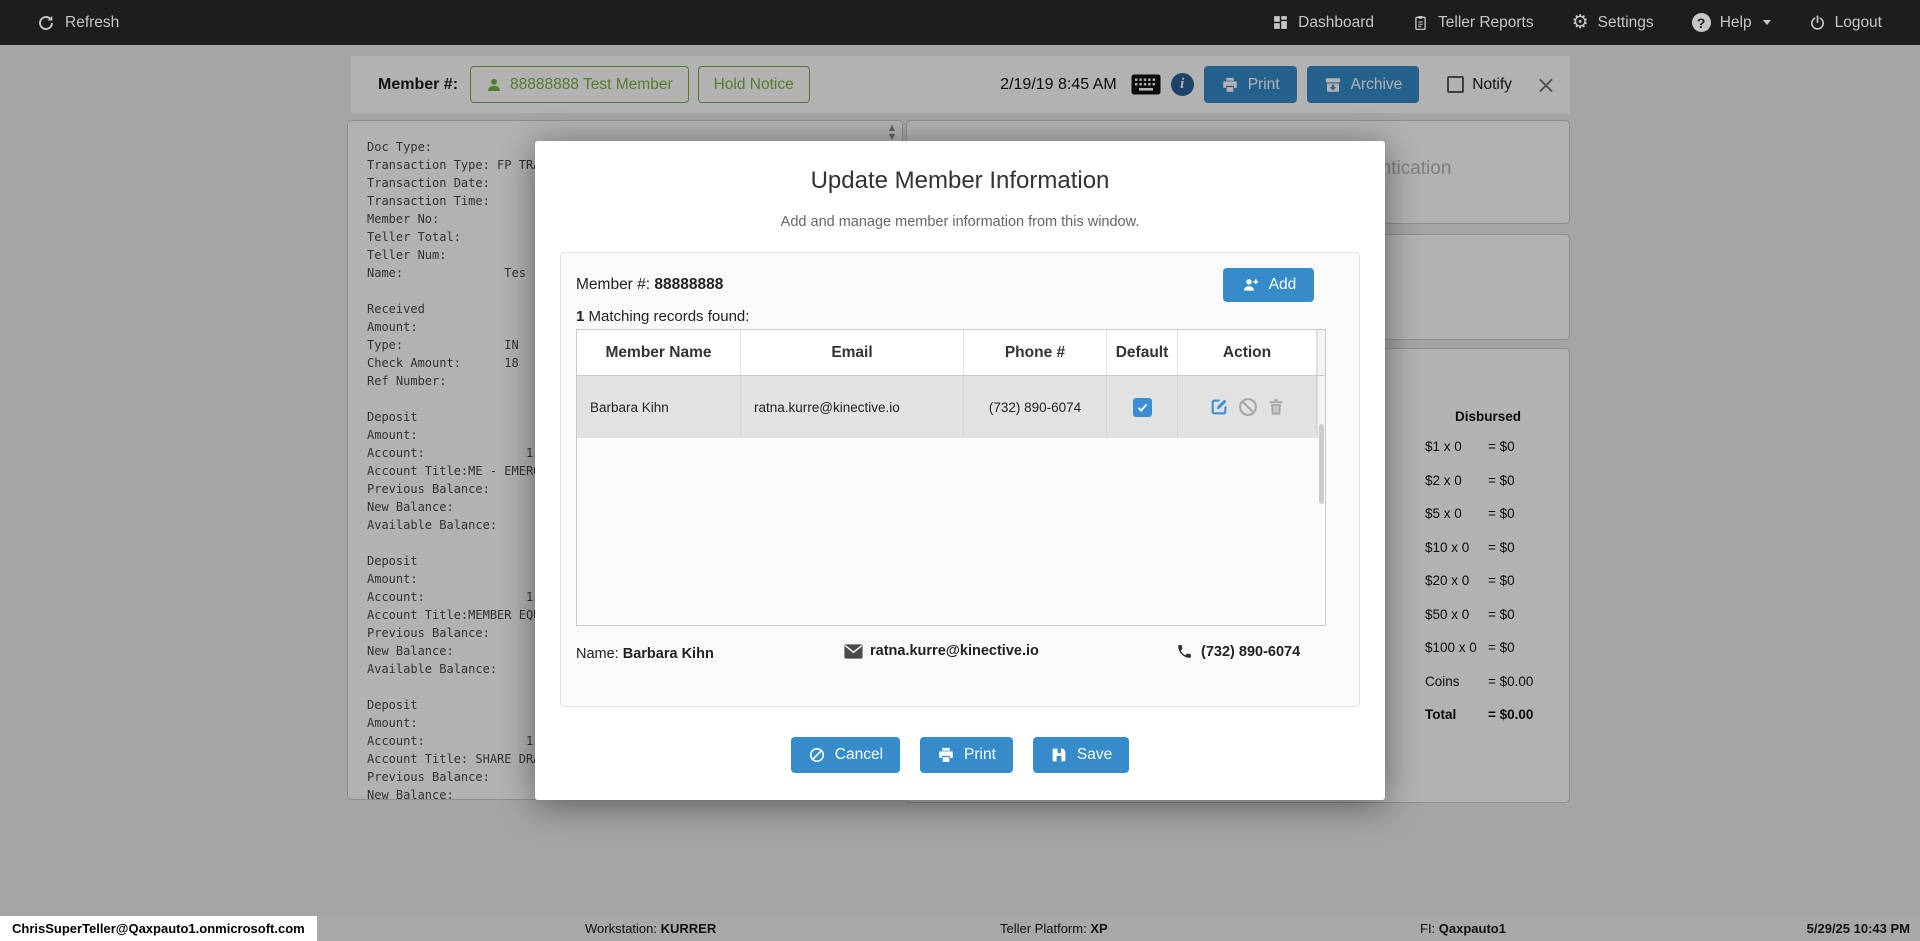 The width and height of the screenshot is (1920, 941). I want to click on modal-title: Update Member Information, so click(960, 180).